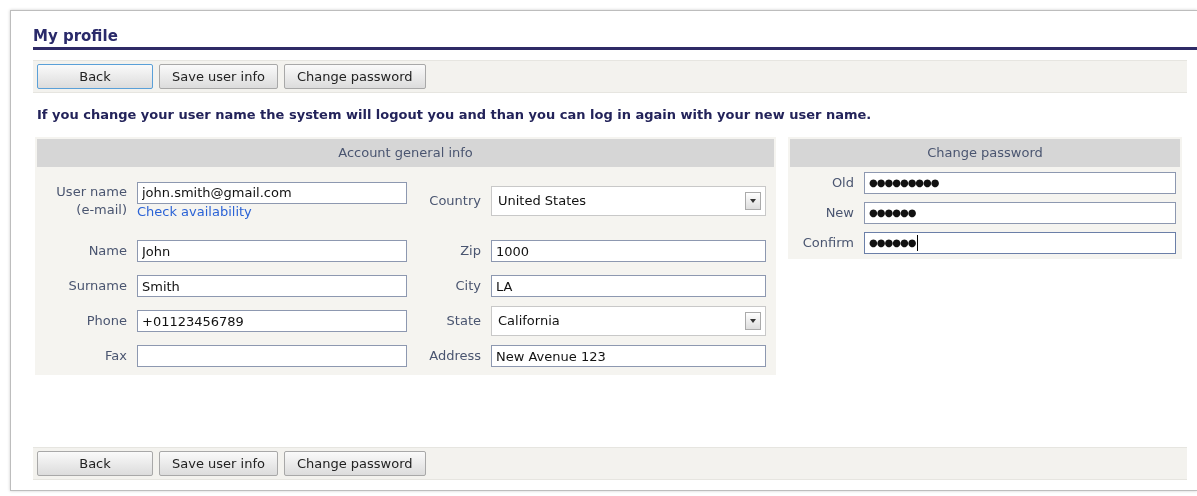 Image resolution: width=1197 pixels, height=496 pixels. I want to click on text-field: New Avenue 123, so click(628, 356).